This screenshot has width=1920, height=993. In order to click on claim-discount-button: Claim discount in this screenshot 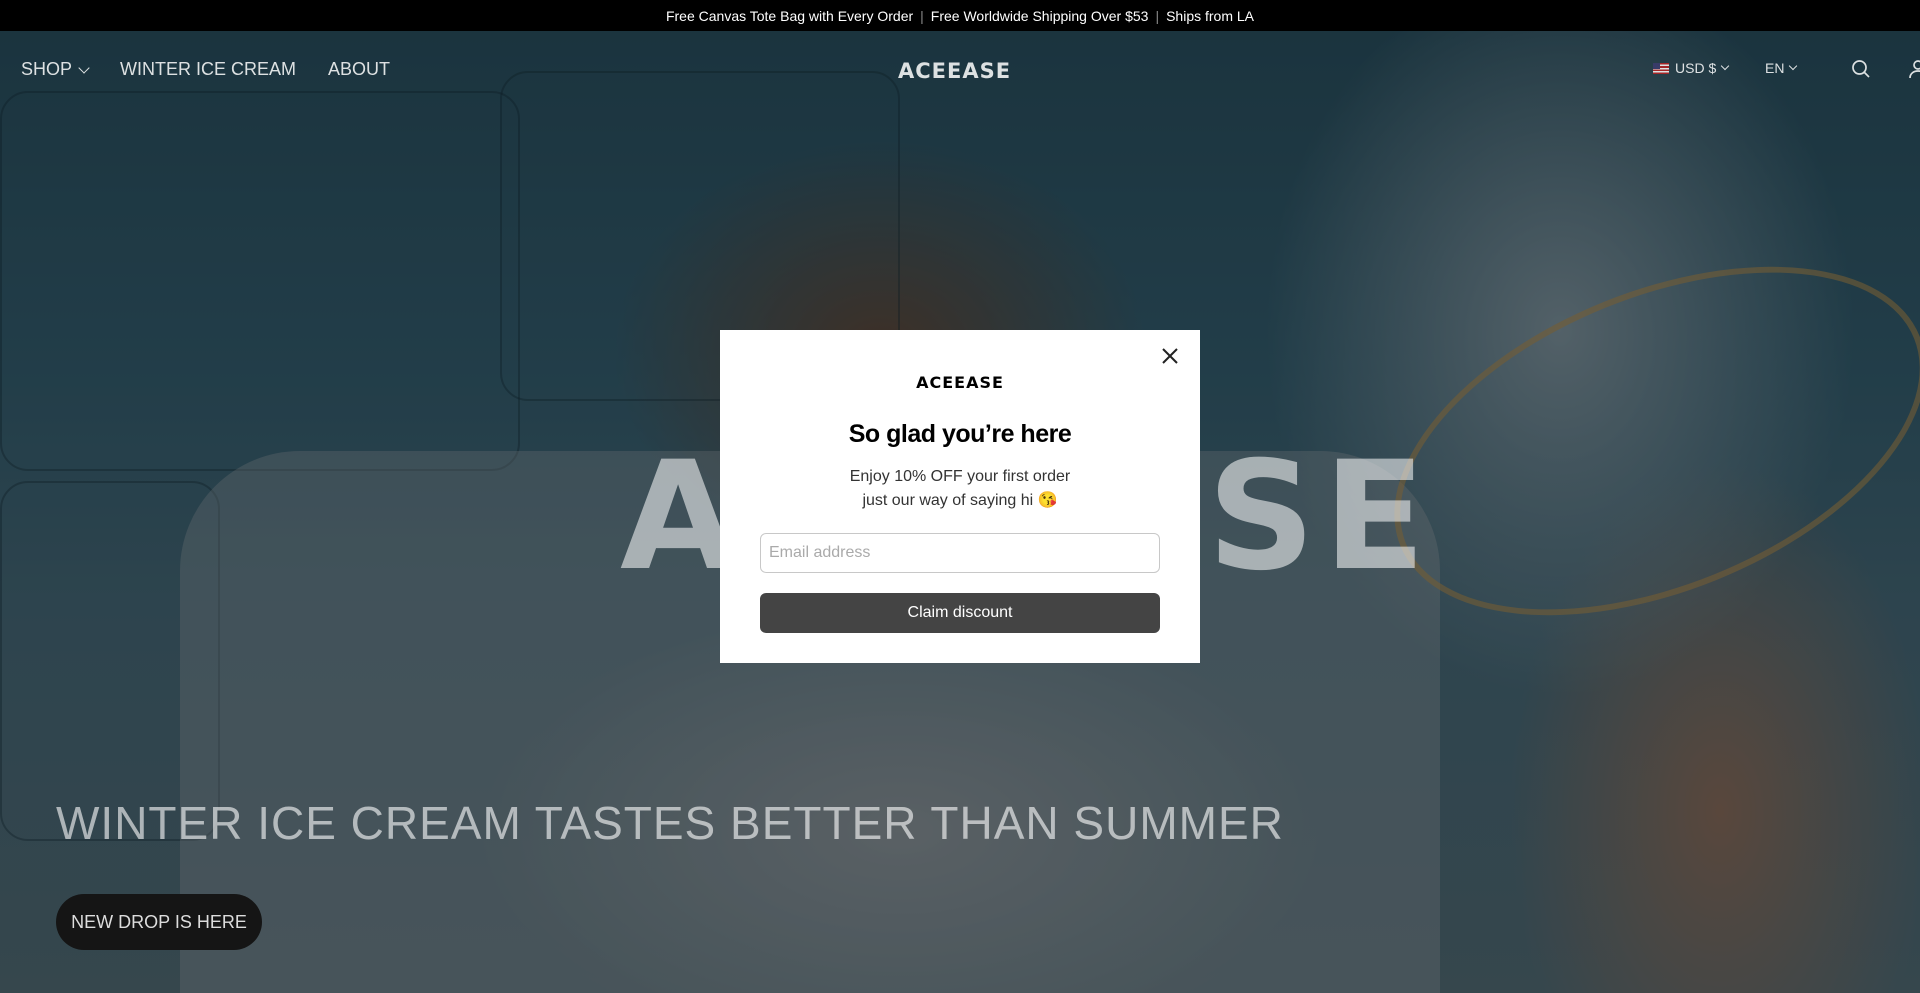, I will do `click(960, 613)`.